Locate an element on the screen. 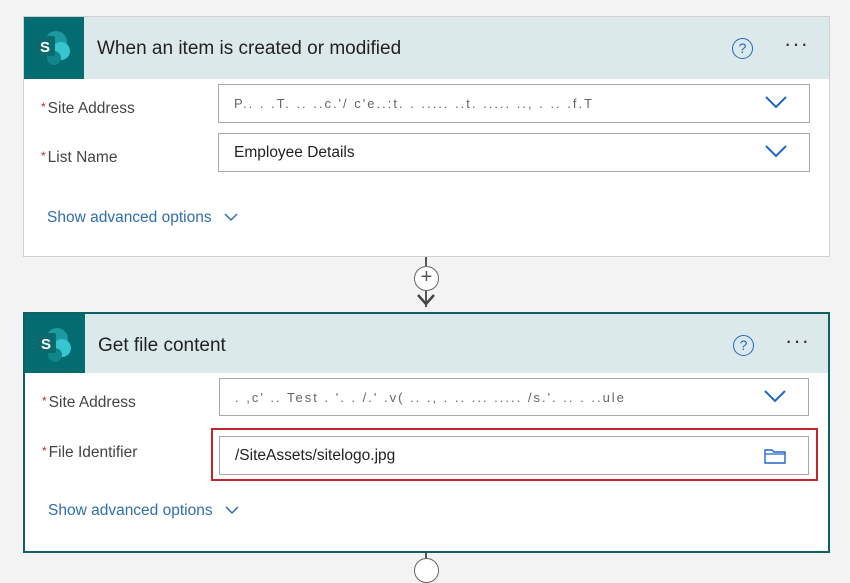 The width and height of the screenshot is (850, 583). add-step-button: + is located at coordinates (426, 278).